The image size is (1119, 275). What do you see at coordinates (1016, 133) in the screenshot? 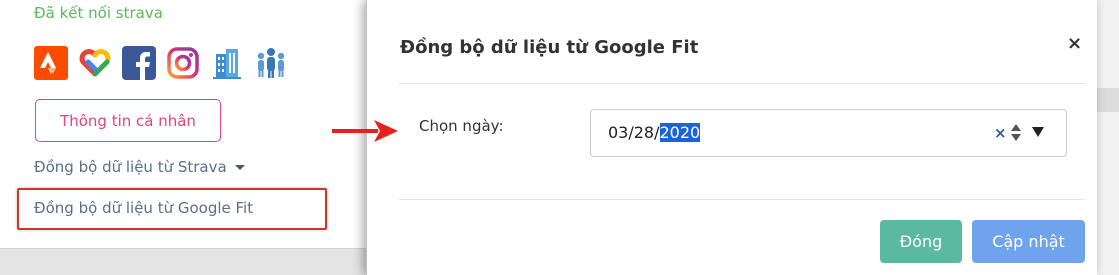
I see `date-spinner-icon` at bounding box center [1016, 133].